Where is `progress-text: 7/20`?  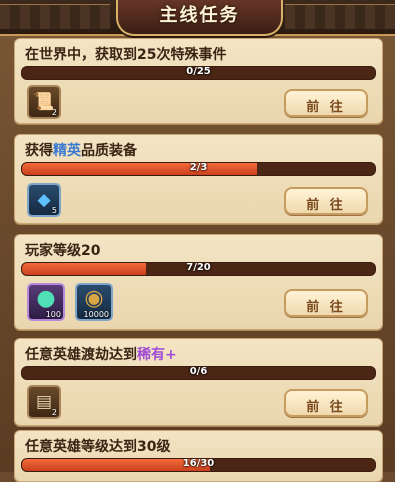
progress-text: 7/20 is located at coordinates (198, 267).